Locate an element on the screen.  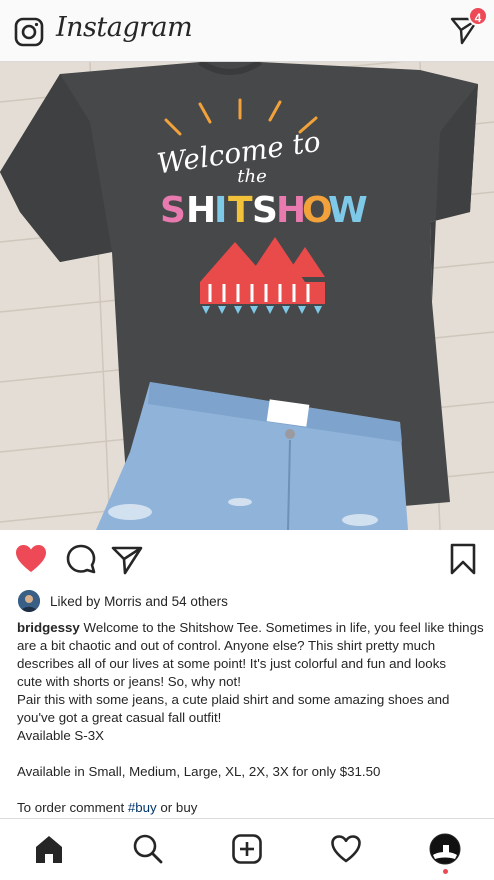
caption-line: you've got a great casual fall outfit! is located at coordinates (119, 717).